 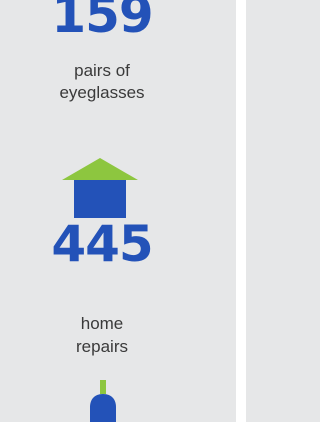 I want to click on stat-label-home-repairs-line2: repairs, so click(x=102, y=346).